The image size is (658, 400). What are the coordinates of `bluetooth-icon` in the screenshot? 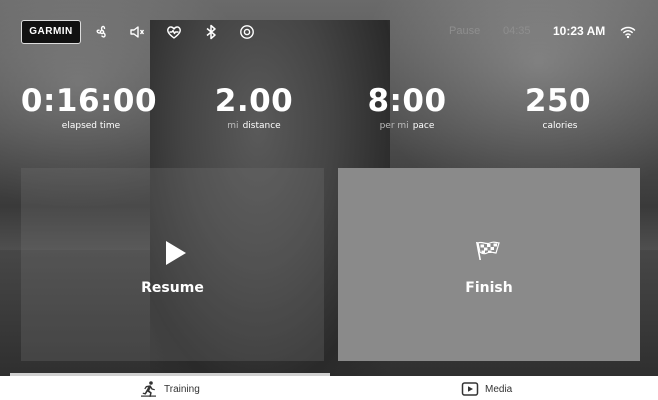 It's located at (211, 32).